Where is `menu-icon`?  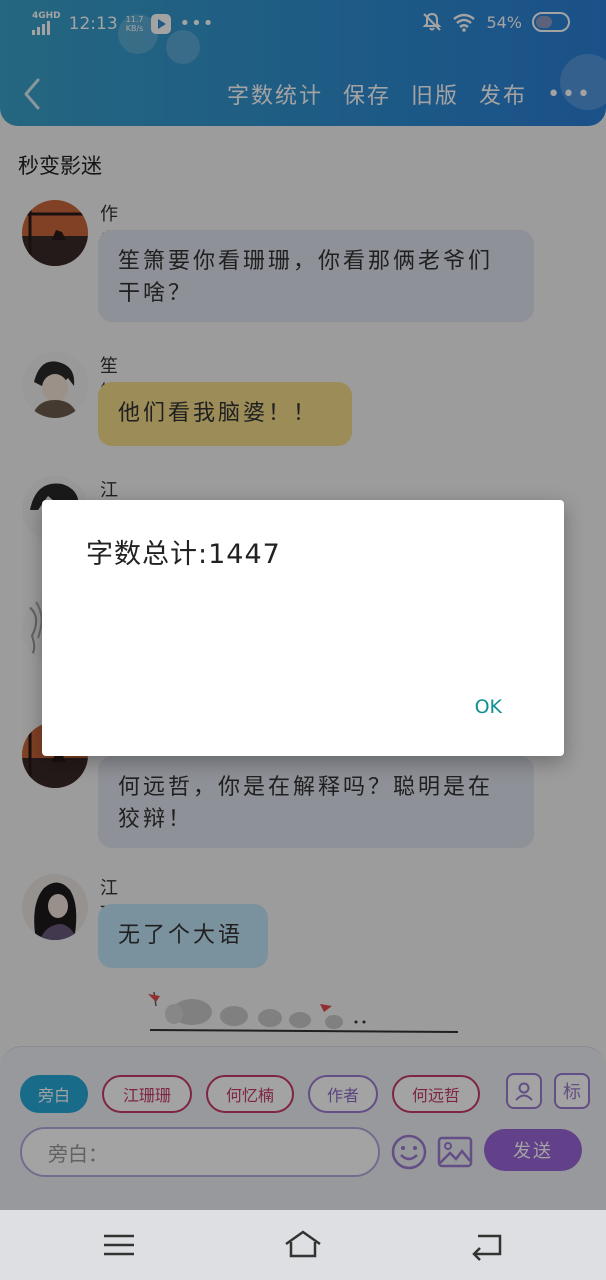 menu-icon is located at coordinates (119, 1245).